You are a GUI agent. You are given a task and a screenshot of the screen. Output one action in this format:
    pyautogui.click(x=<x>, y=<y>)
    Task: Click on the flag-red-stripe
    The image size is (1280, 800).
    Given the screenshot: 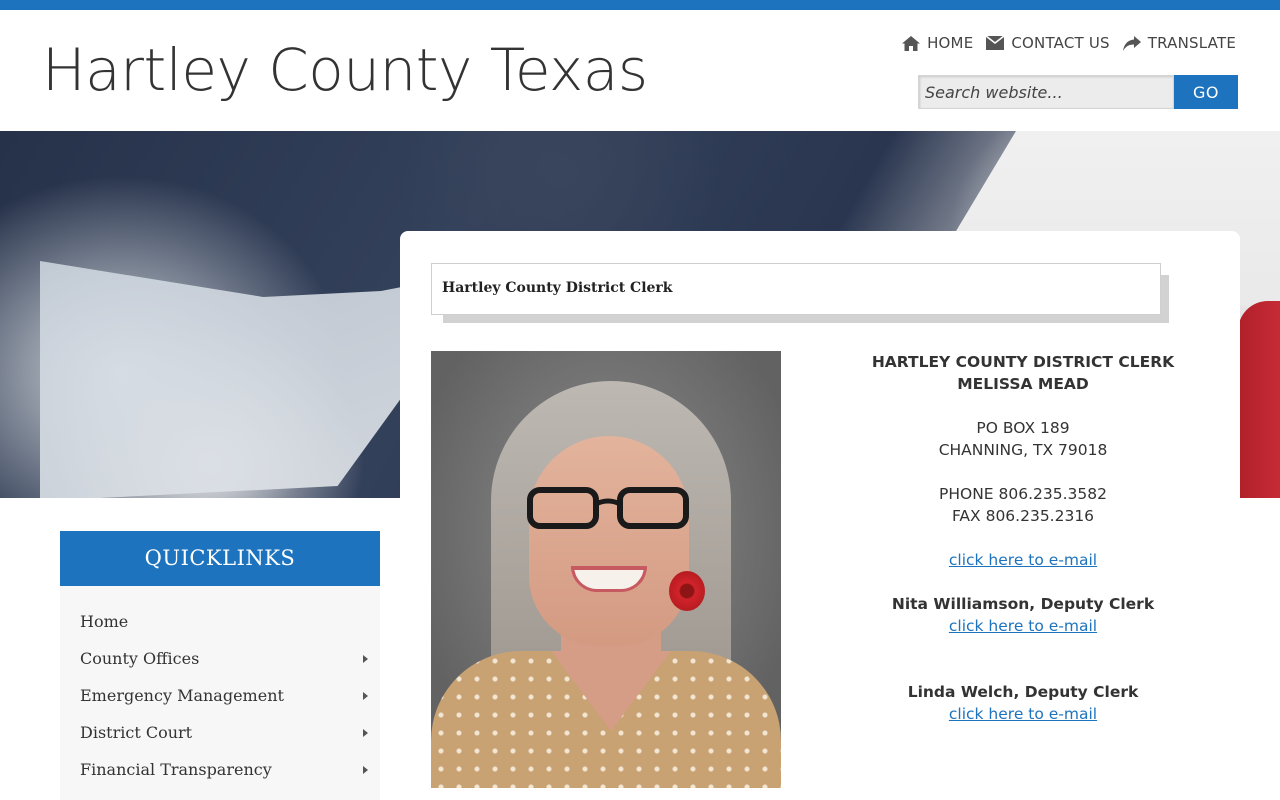 What is the action you would take?
    pyautogui.click(x=1259, y=399)
    